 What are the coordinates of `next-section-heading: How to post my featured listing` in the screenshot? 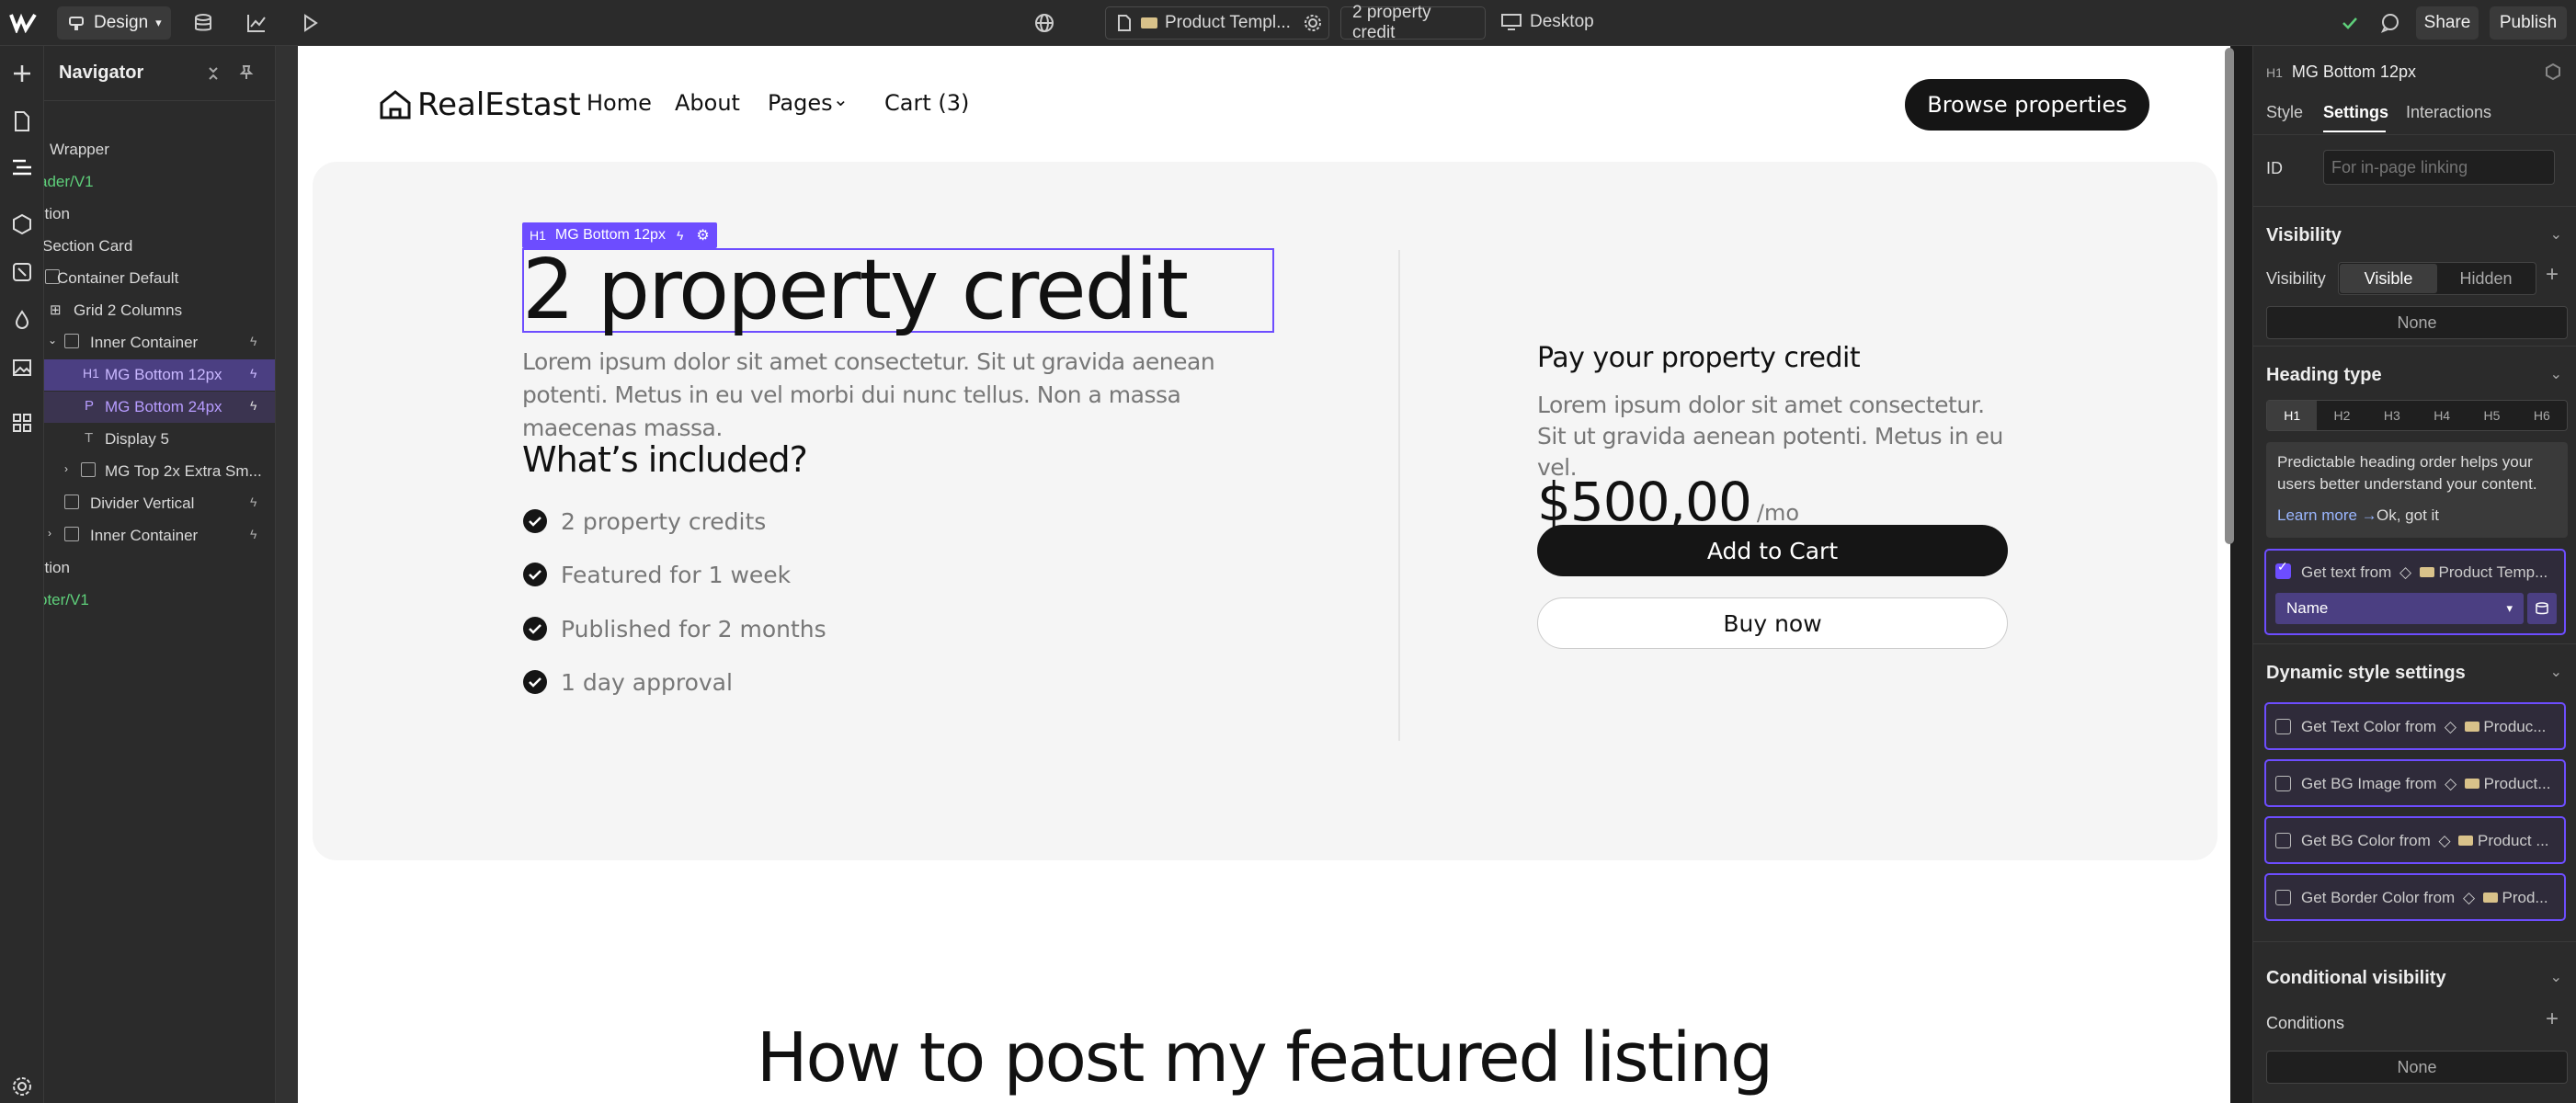 It's located at (1264, 1057).